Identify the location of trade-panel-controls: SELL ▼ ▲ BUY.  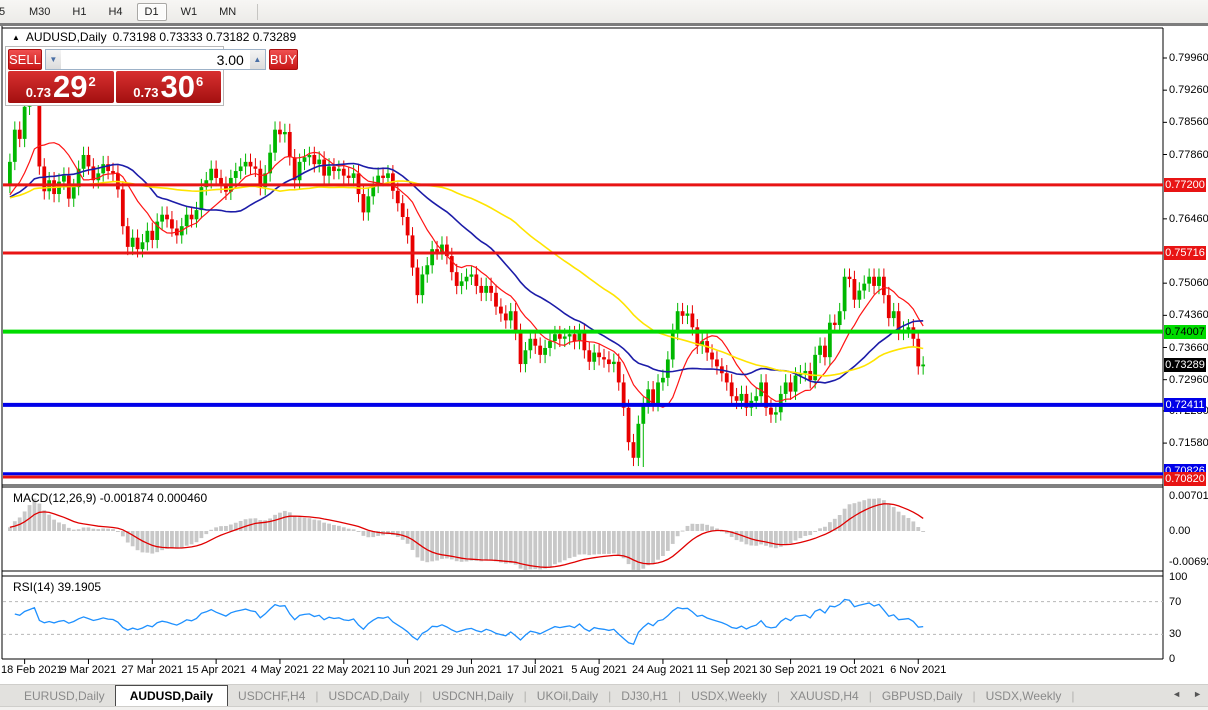
(152, 59).